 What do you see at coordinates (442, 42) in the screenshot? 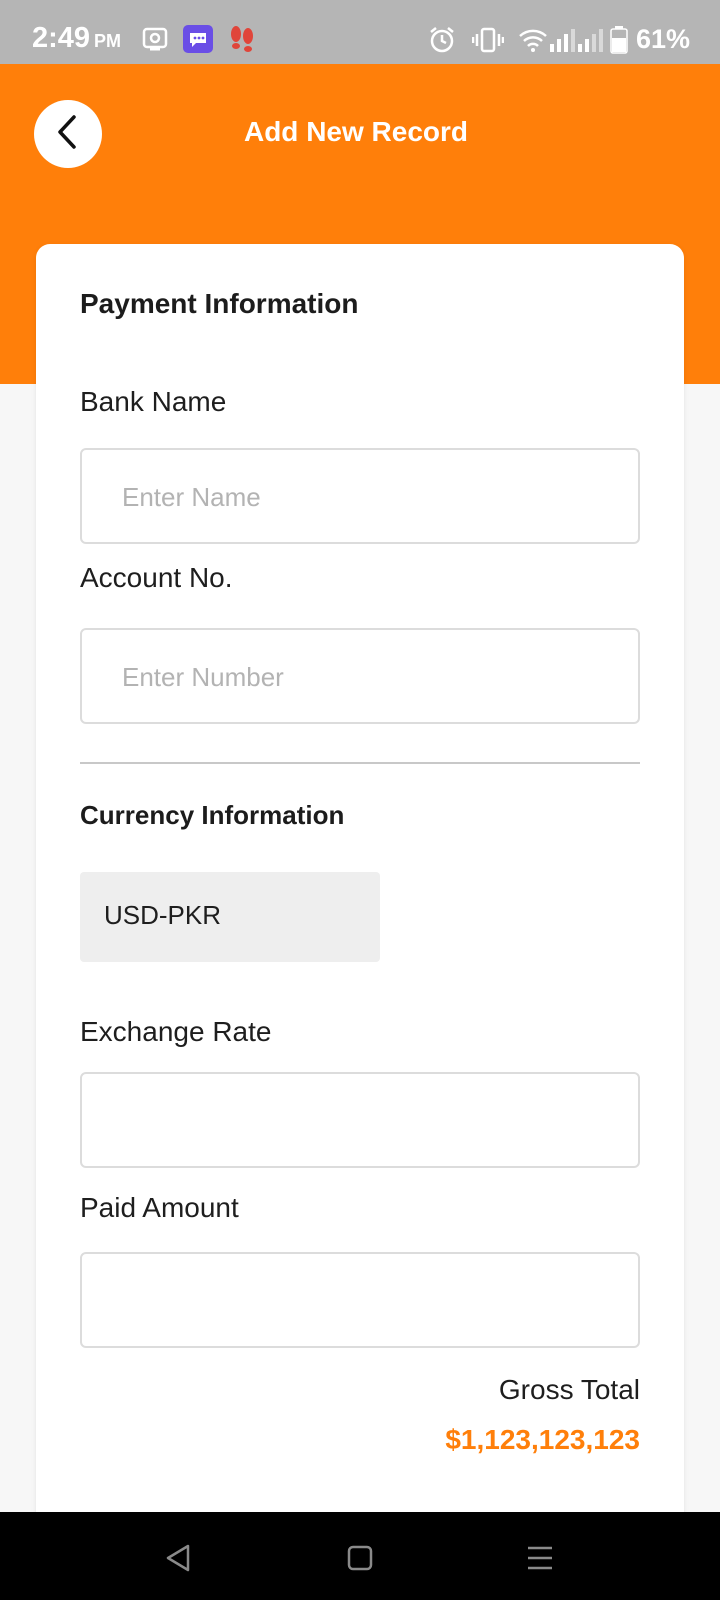
I see `alarm-icon` at bounding box center [442, 42].